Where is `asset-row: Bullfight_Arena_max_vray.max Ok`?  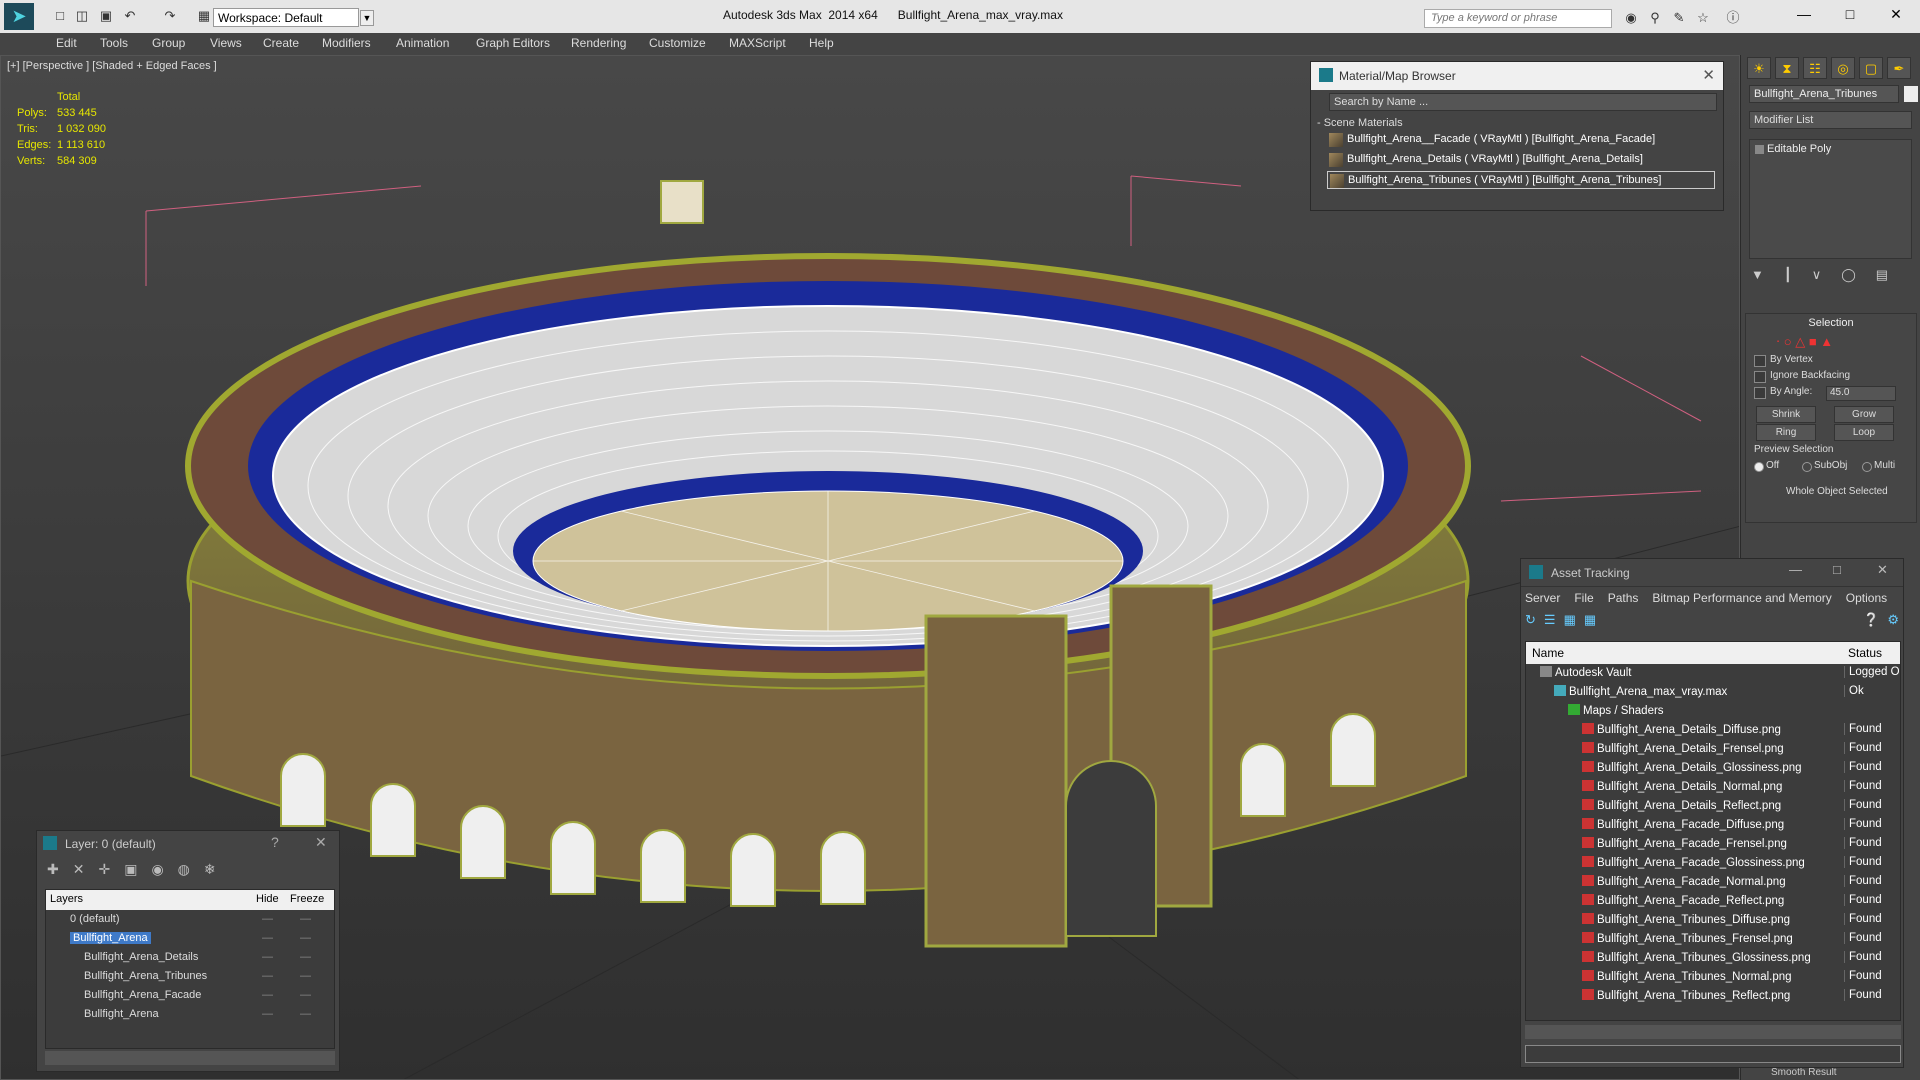
asset-row: Bullfight_Arena_max_vray.max Ok is located at coordinates (1713, 692).